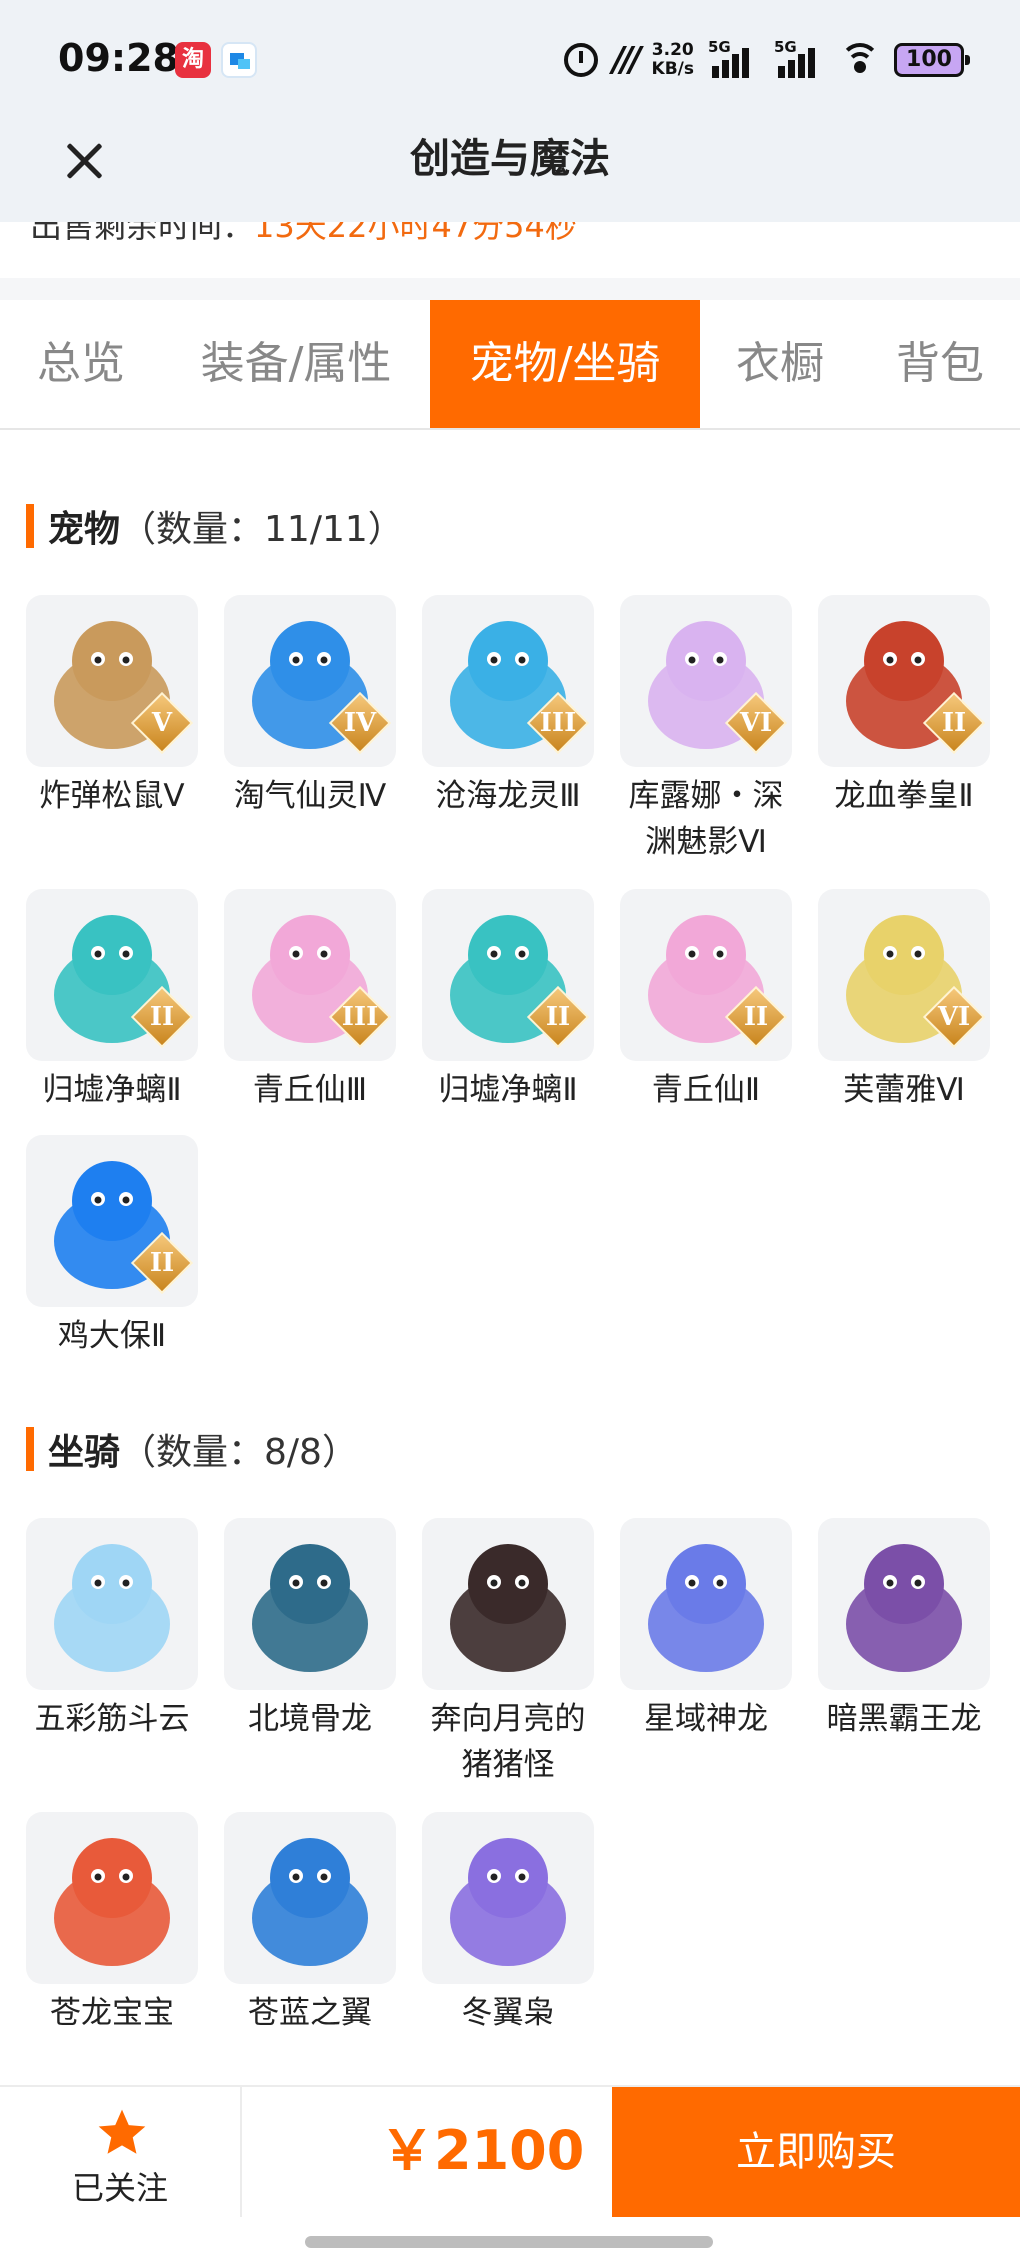 The width and height of the screenshot is (1020, 2267). Describe the element at coordinates (296, 364) in the screenshot. I see `tab-equipment: 装备/属性` at that location.